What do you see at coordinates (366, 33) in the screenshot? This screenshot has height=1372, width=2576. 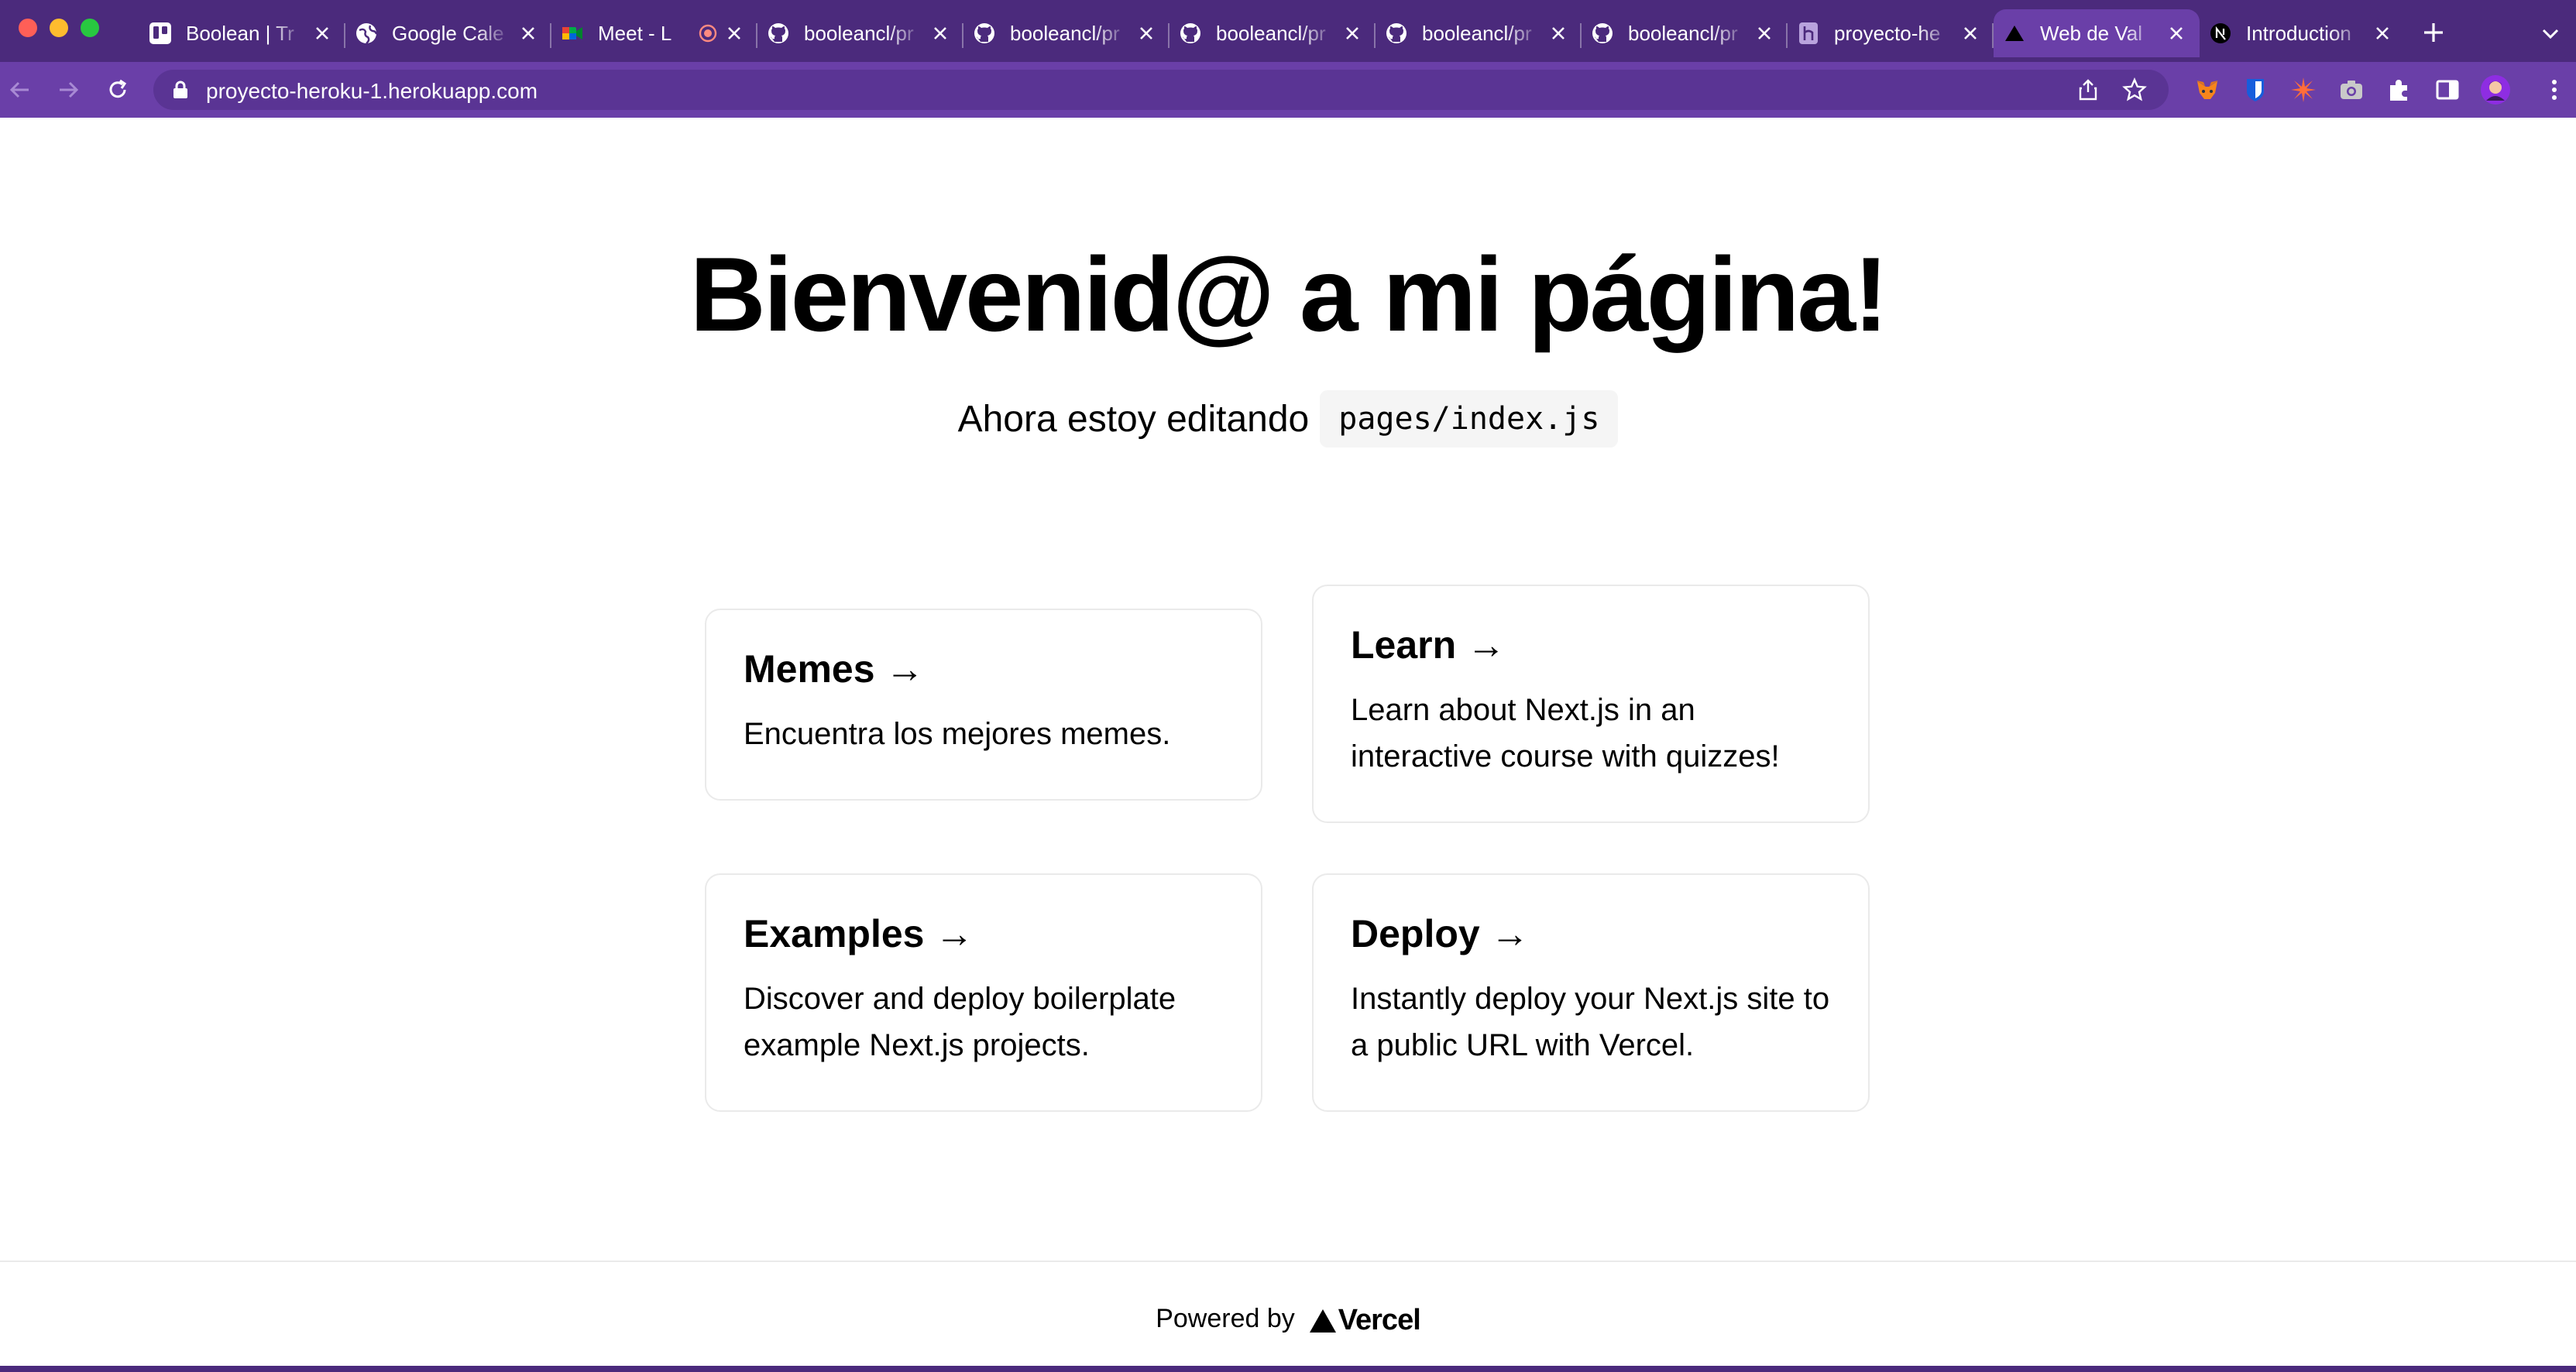 I see `globe-icon` at bounding box center [366, 33].